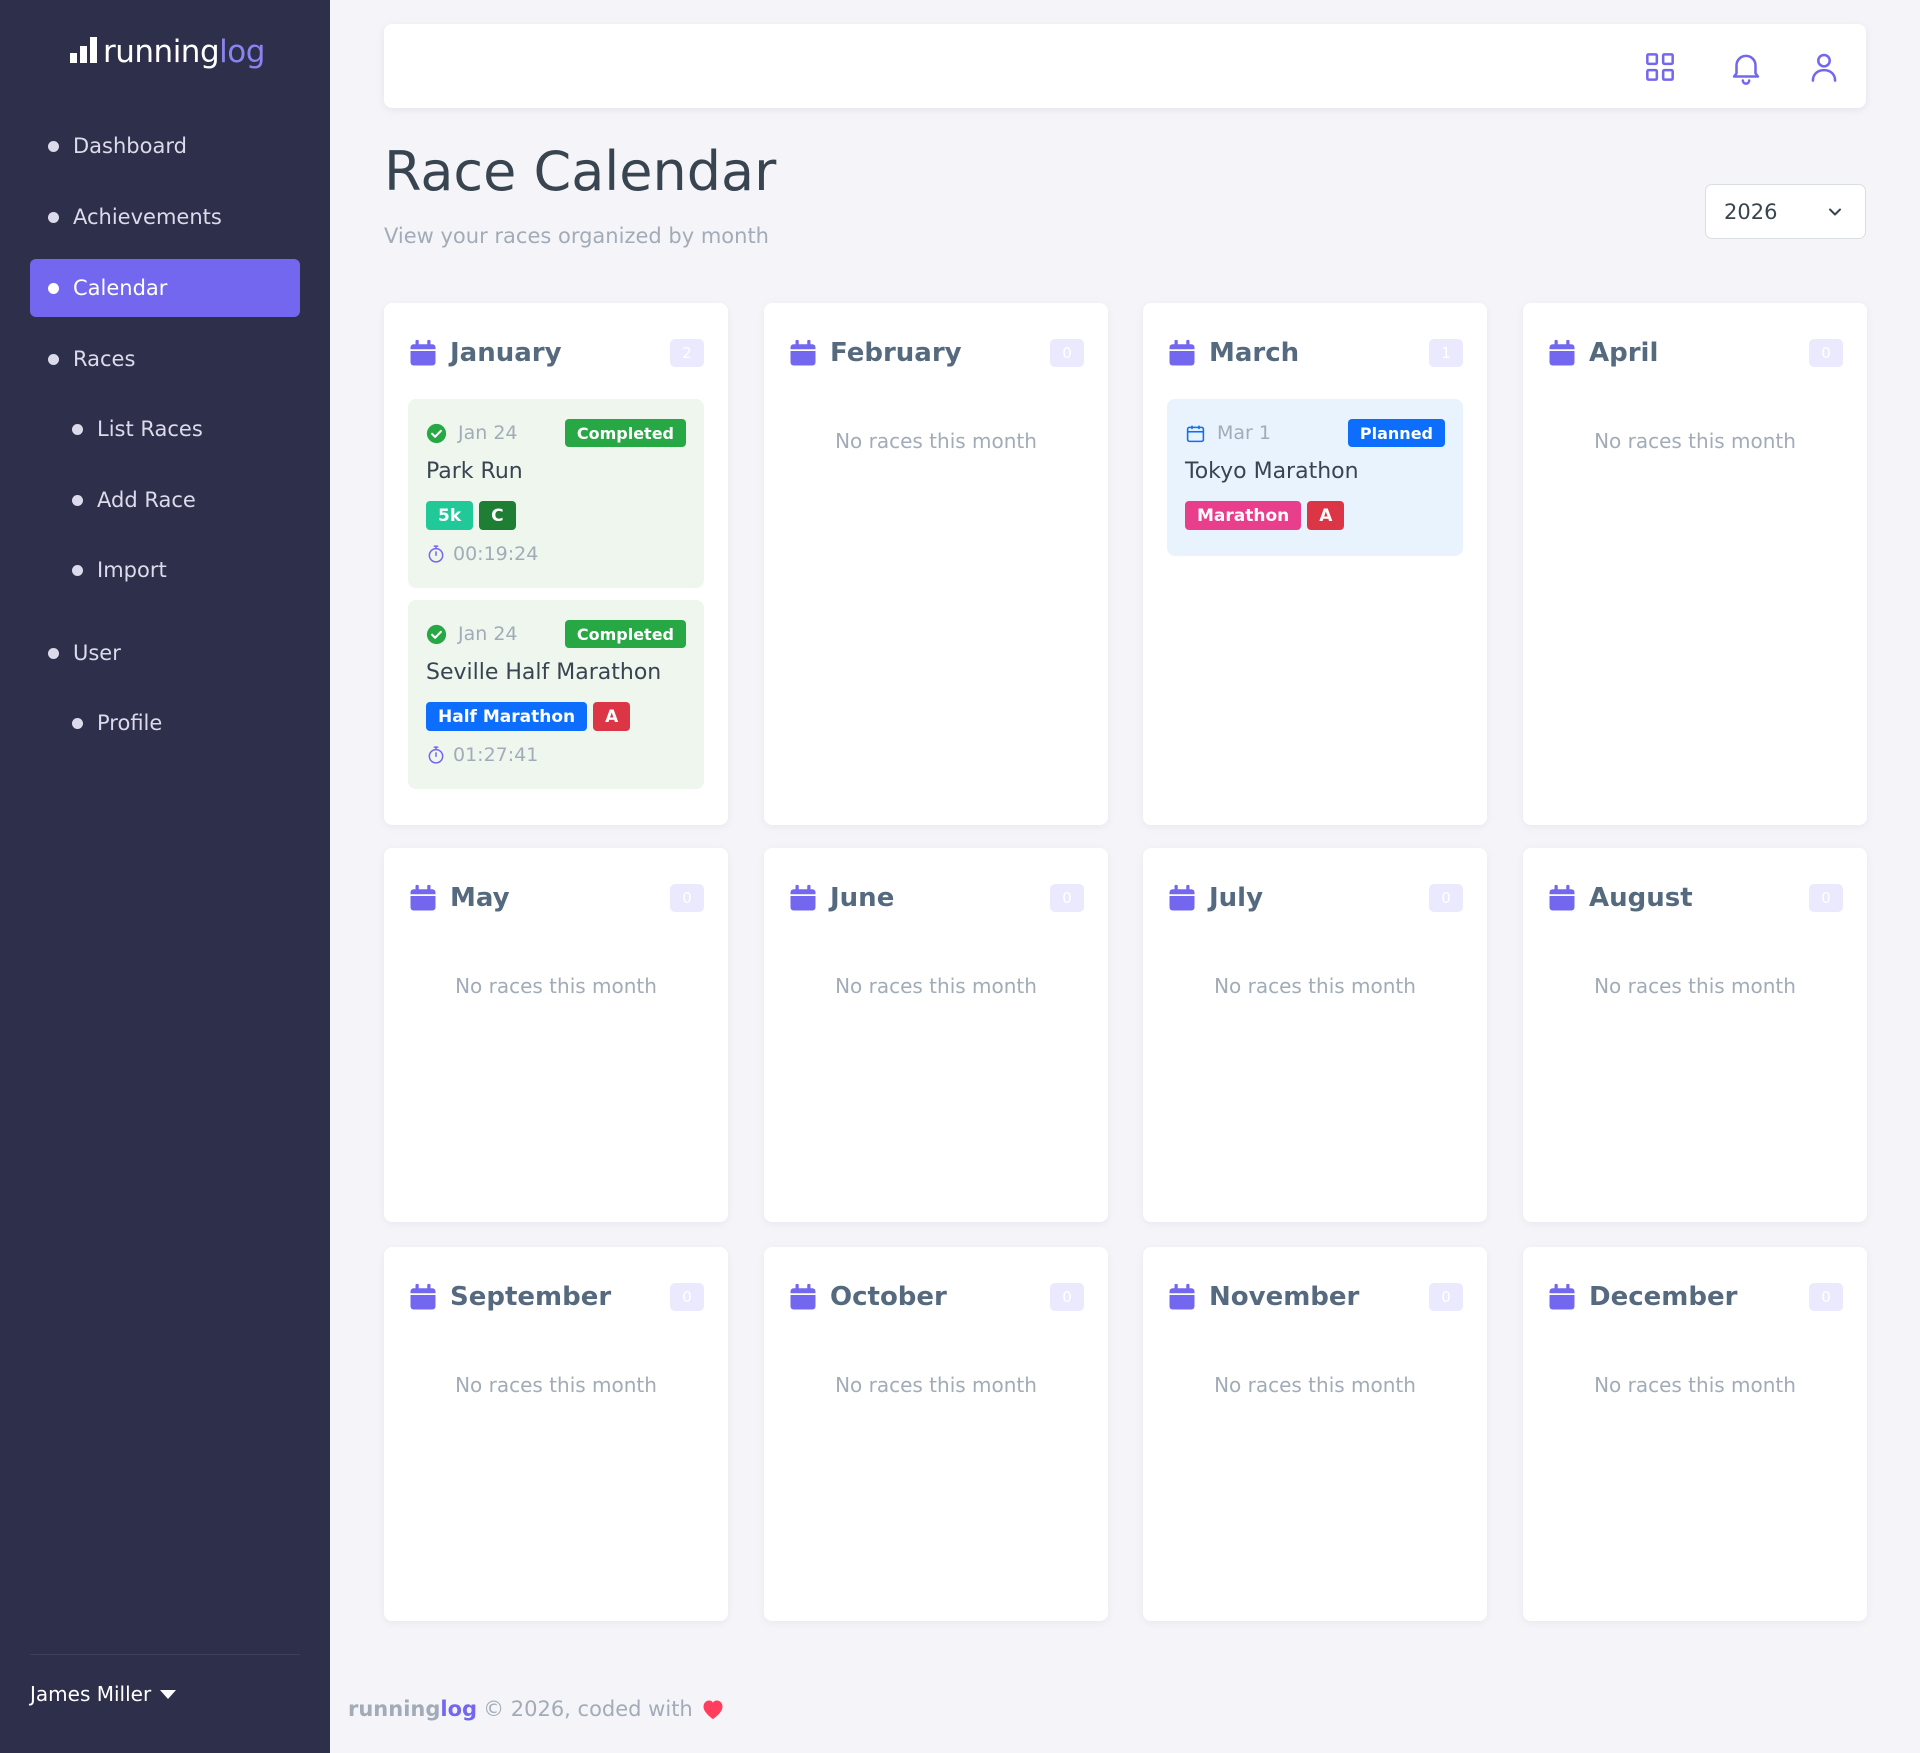 This screenshot has width=1920, height=1753. Describe the element at coordinates (165, 288) in the screenshot. I see `sidebar-item-calendar: Calendar` at that location.